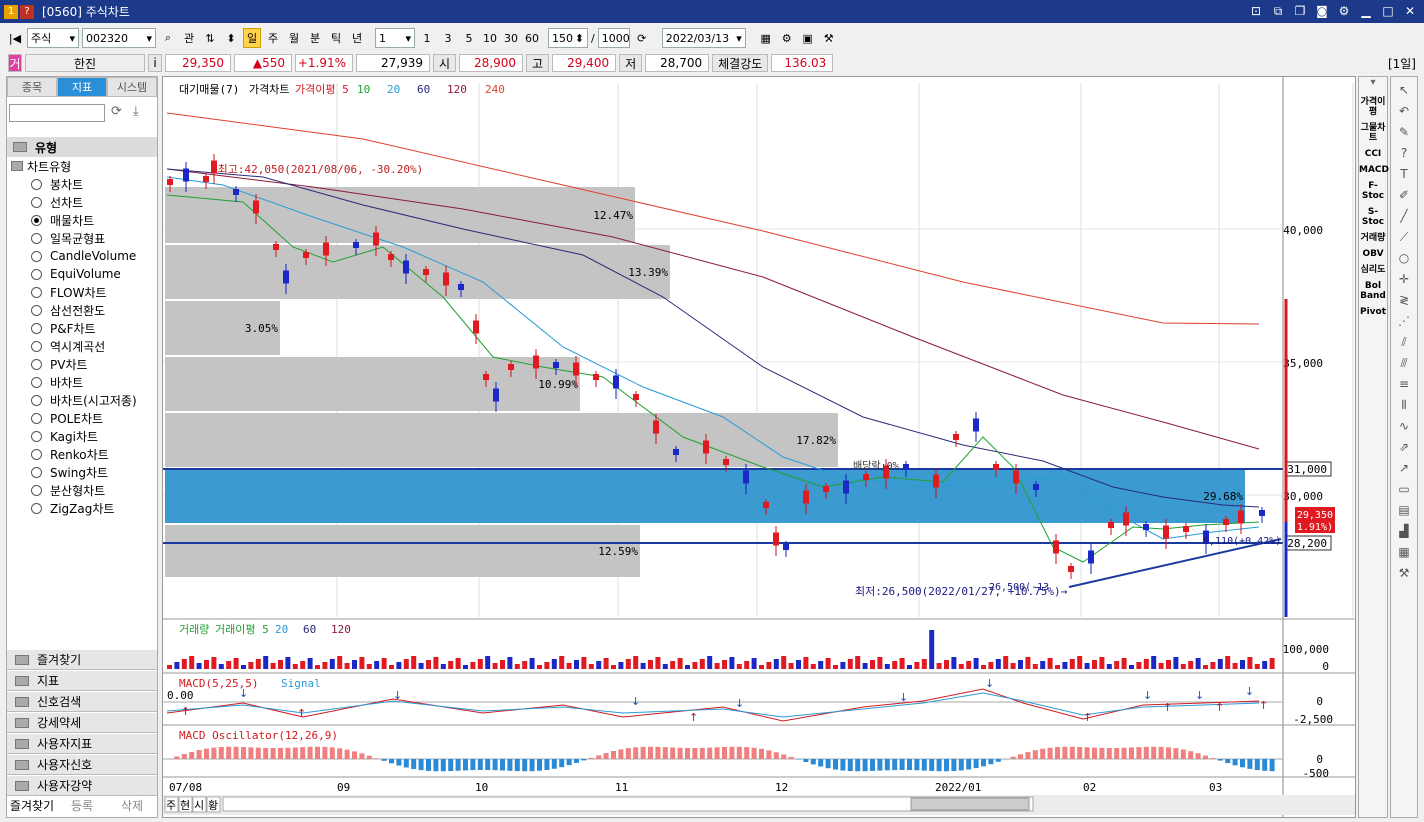 The width and height of the screenshot is (1424, 822). What do you see at coordinates (613, 38) in the screenshot?
I see `total-input: 1000` at bounding box center [613, 38].